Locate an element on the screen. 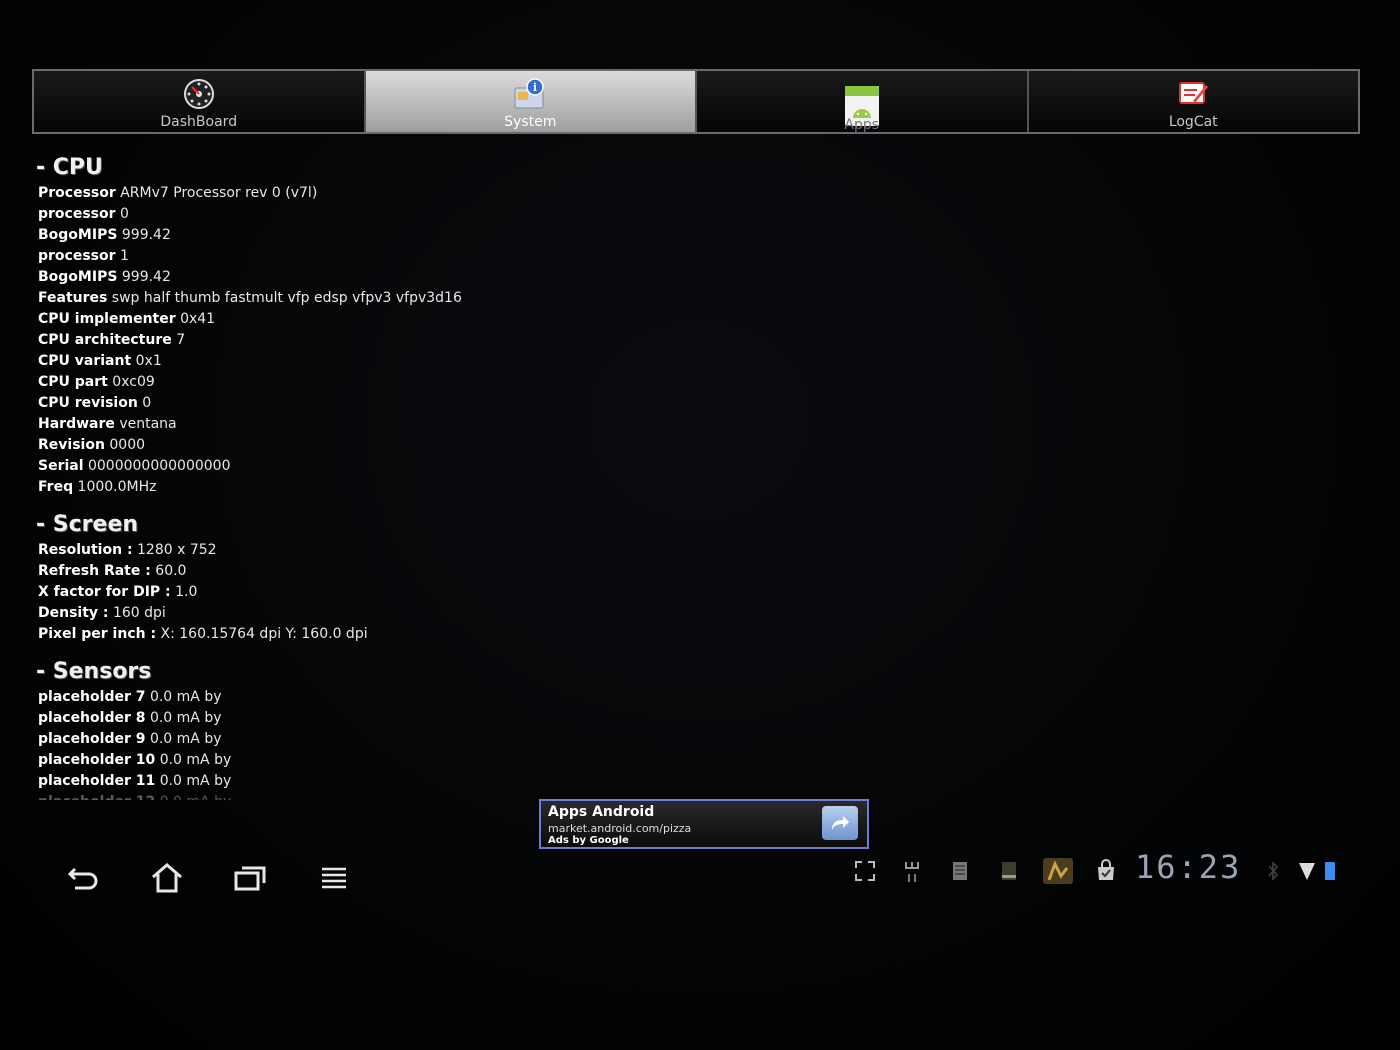 The height and width of the screenshot is (1050, 1400). svg-text: i is located at coordinates (535, 87).